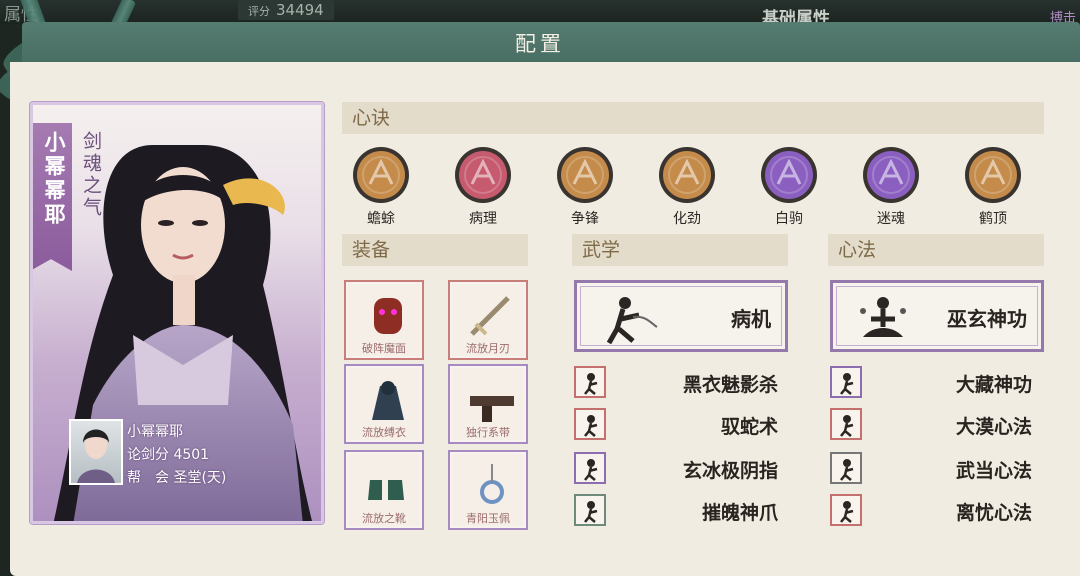 Image resolution: width=1080 pixels, height=576 pixels. I want to click on mental-item-label: 离忧心法, so click(993, 513).